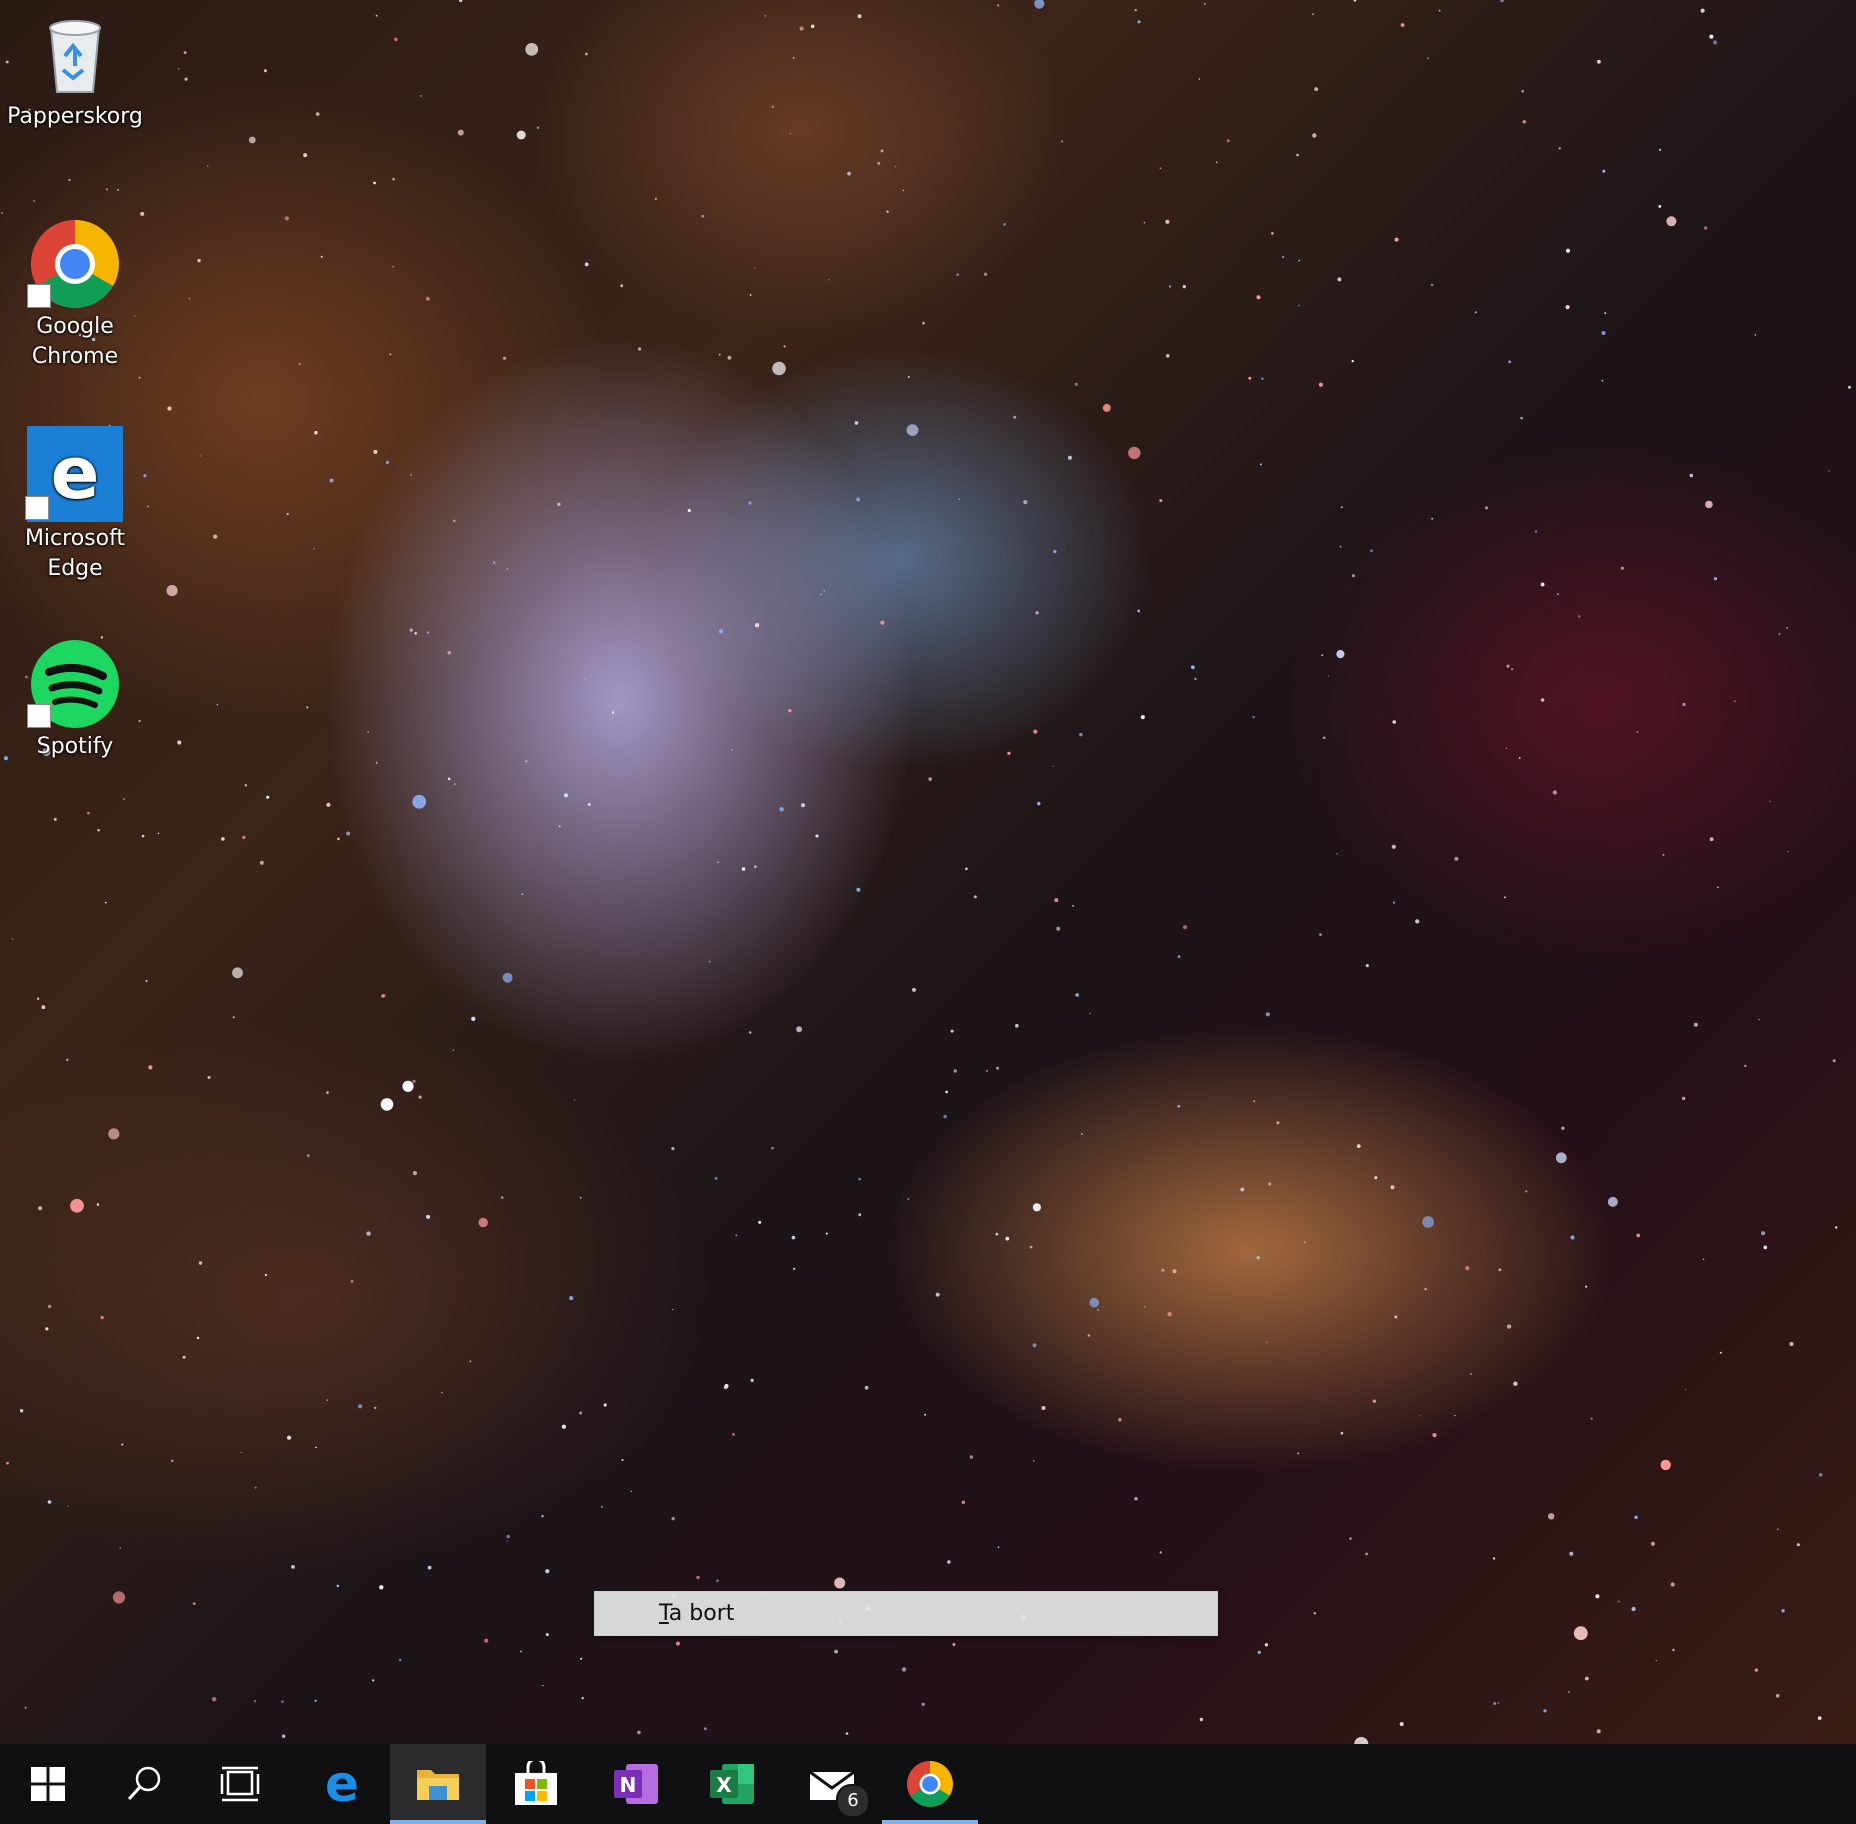  Describe the element at coordinates (536, 1784) in the screenshot. I see `taskbar-store-button` at that location.